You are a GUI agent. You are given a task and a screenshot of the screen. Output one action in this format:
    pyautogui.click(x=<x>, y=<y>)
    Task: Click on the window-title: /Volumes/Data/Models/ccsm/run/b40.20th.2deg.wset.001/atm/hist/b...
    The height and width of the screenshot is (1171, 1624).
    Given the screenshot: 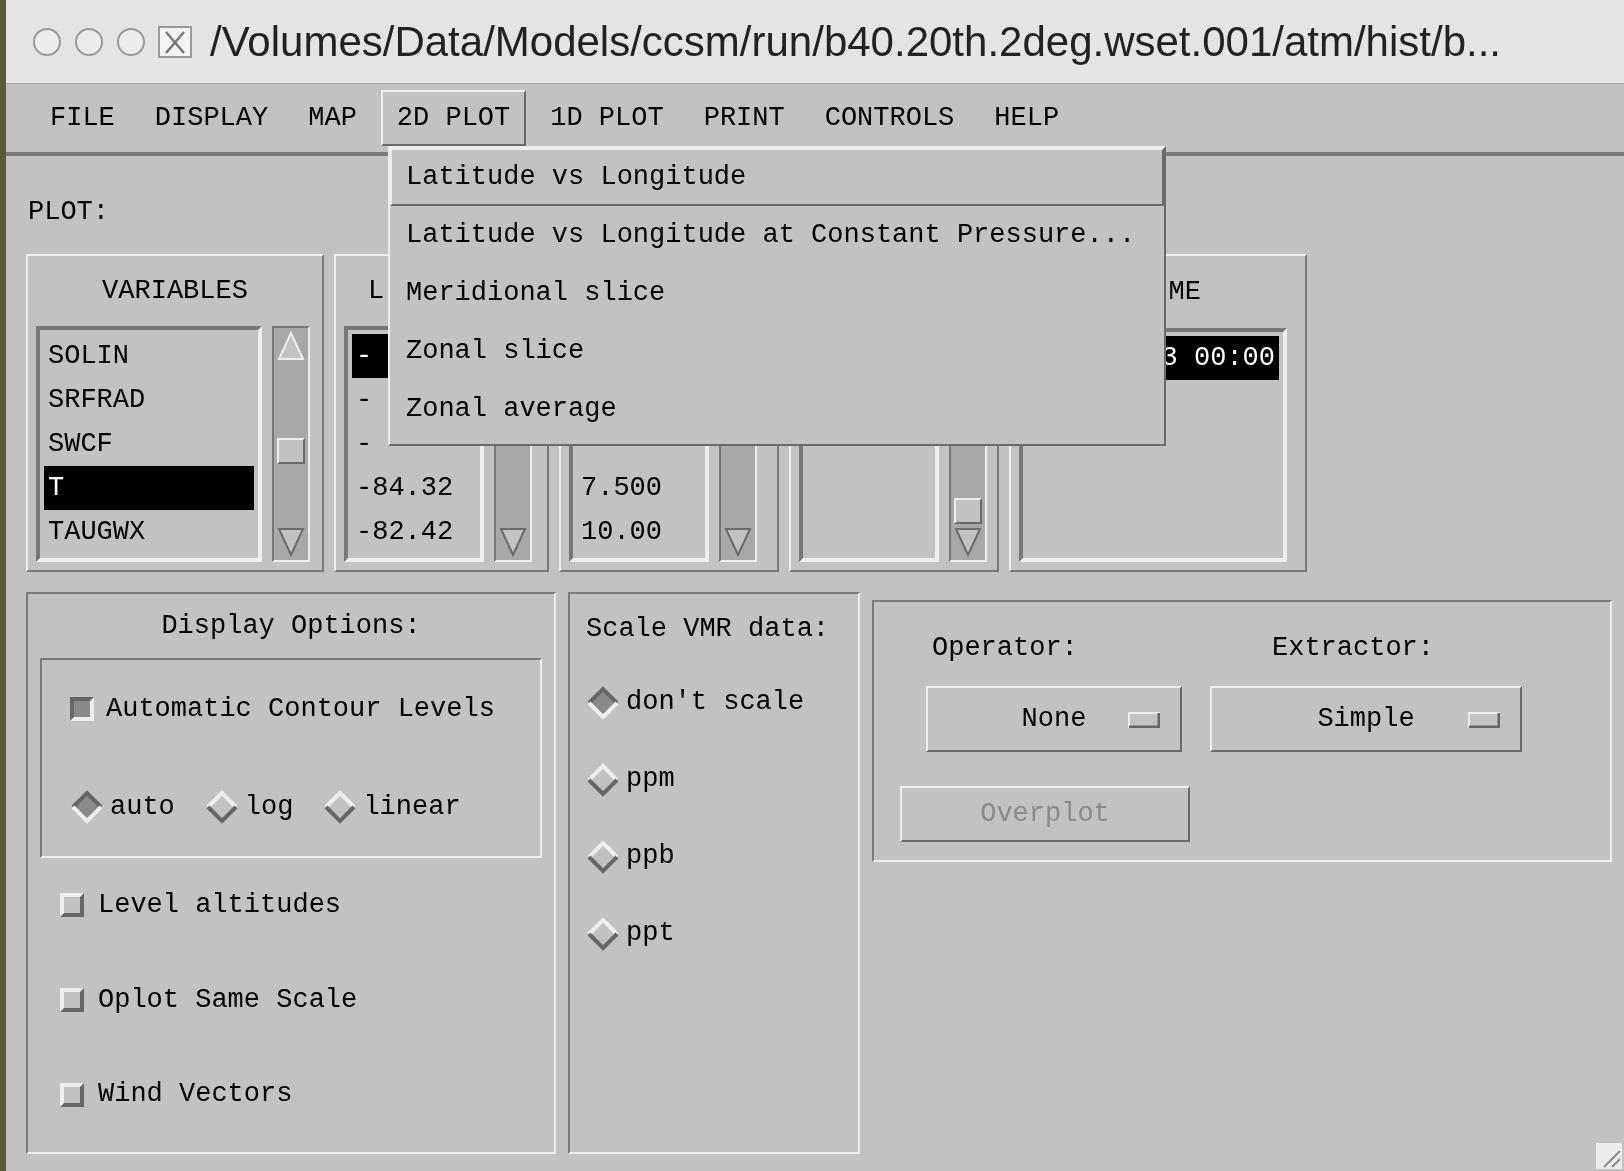 What is the action you would take?
    pyautogui.click(x=855, y=42)
    